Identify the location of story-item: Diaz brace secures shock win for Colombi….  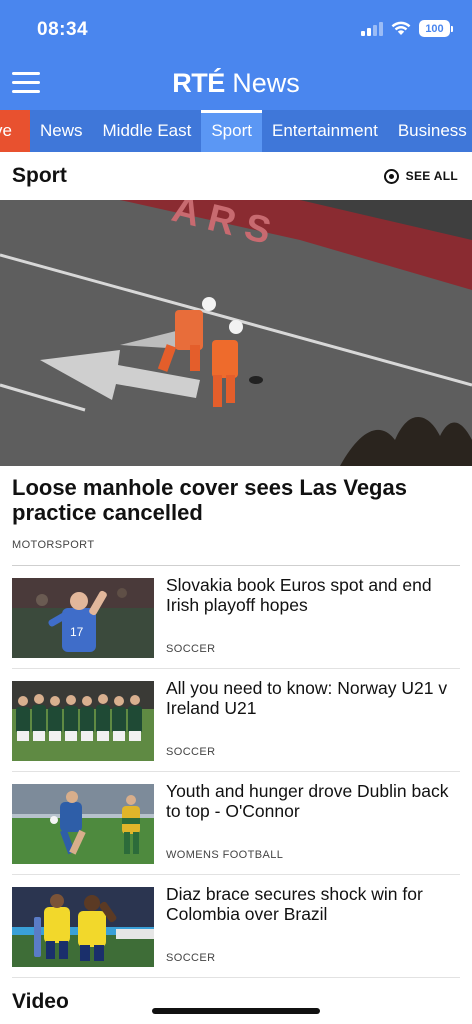
(236, 926).